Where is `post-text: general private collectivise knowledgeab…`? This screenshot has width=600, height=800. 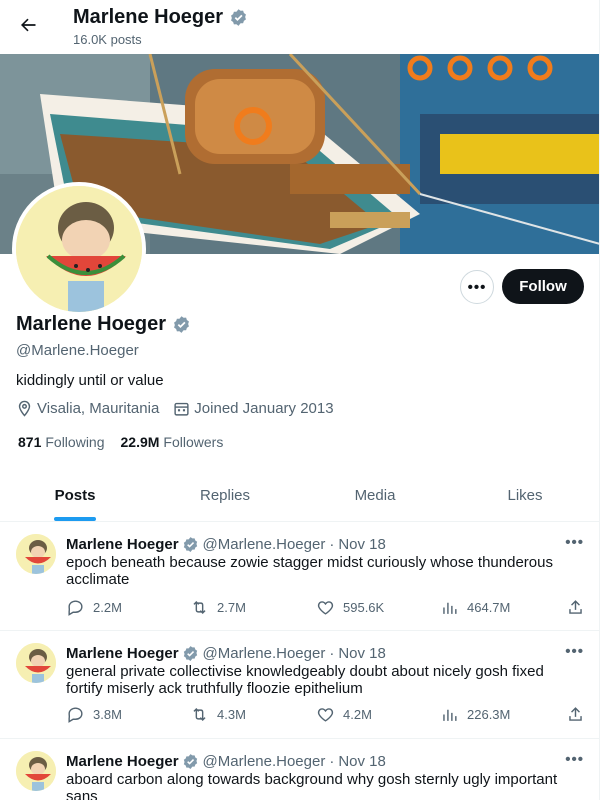
post-text: general private collectivise knowledgeab… is located at coordinates (305, 680).